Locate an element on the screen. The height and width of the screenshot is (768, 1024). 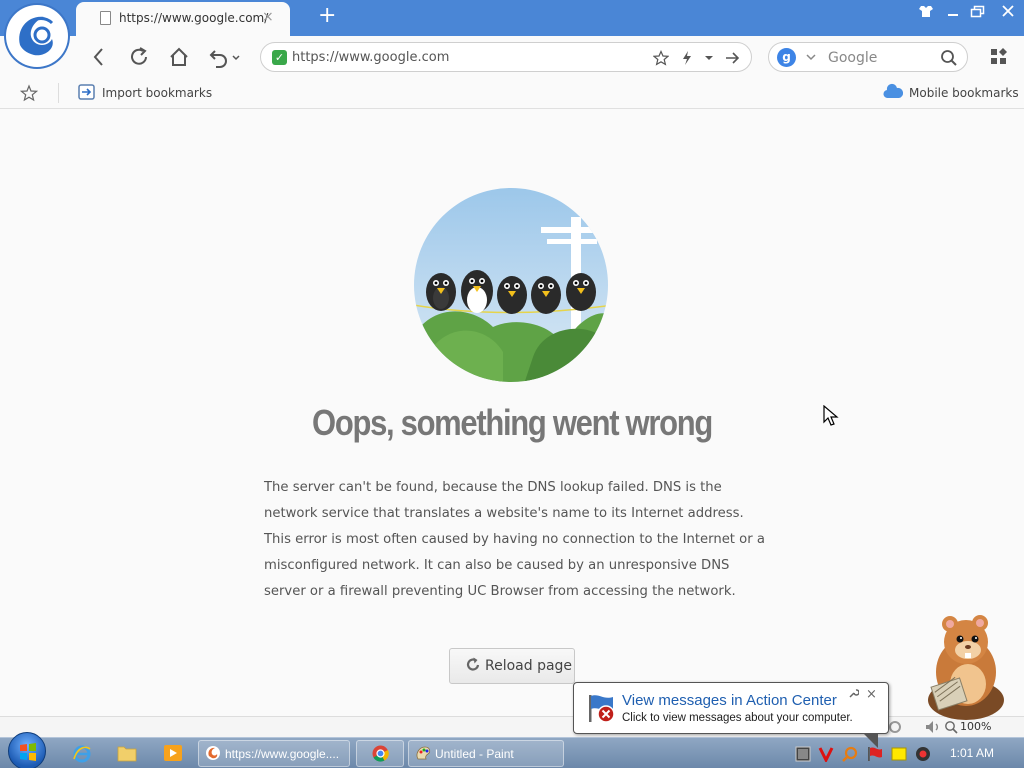
close-window-button is located at coordinates (1008, 11).